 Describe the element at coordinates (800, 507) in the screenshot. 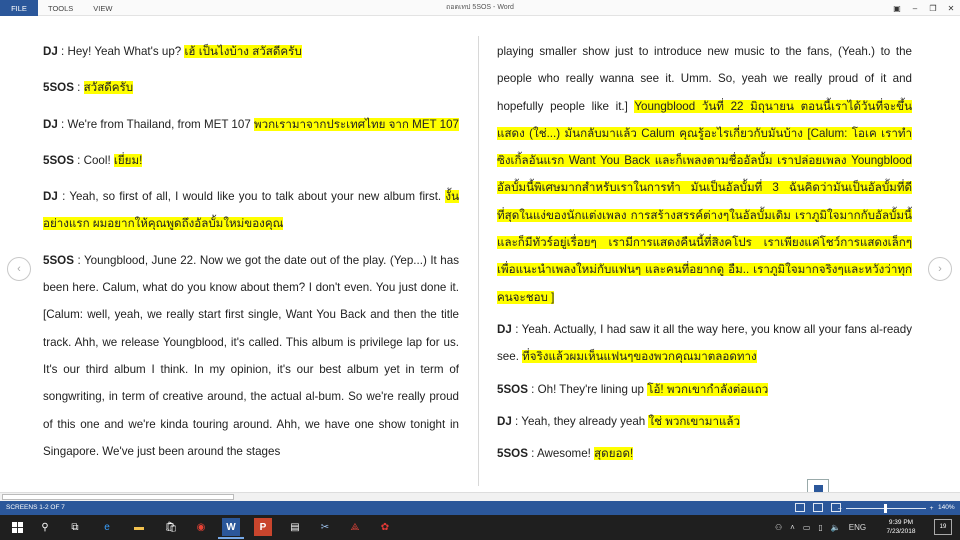

I see `read-mode-icon` at that location.